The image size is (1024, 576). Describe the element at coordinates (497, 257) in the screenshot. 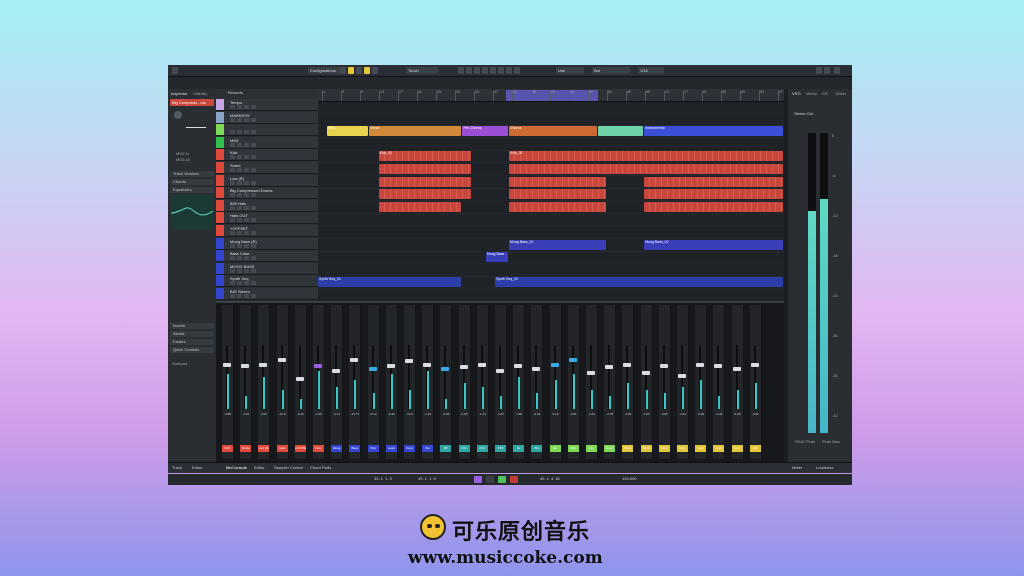

I see `event-clip: Moog Bass` at that location.